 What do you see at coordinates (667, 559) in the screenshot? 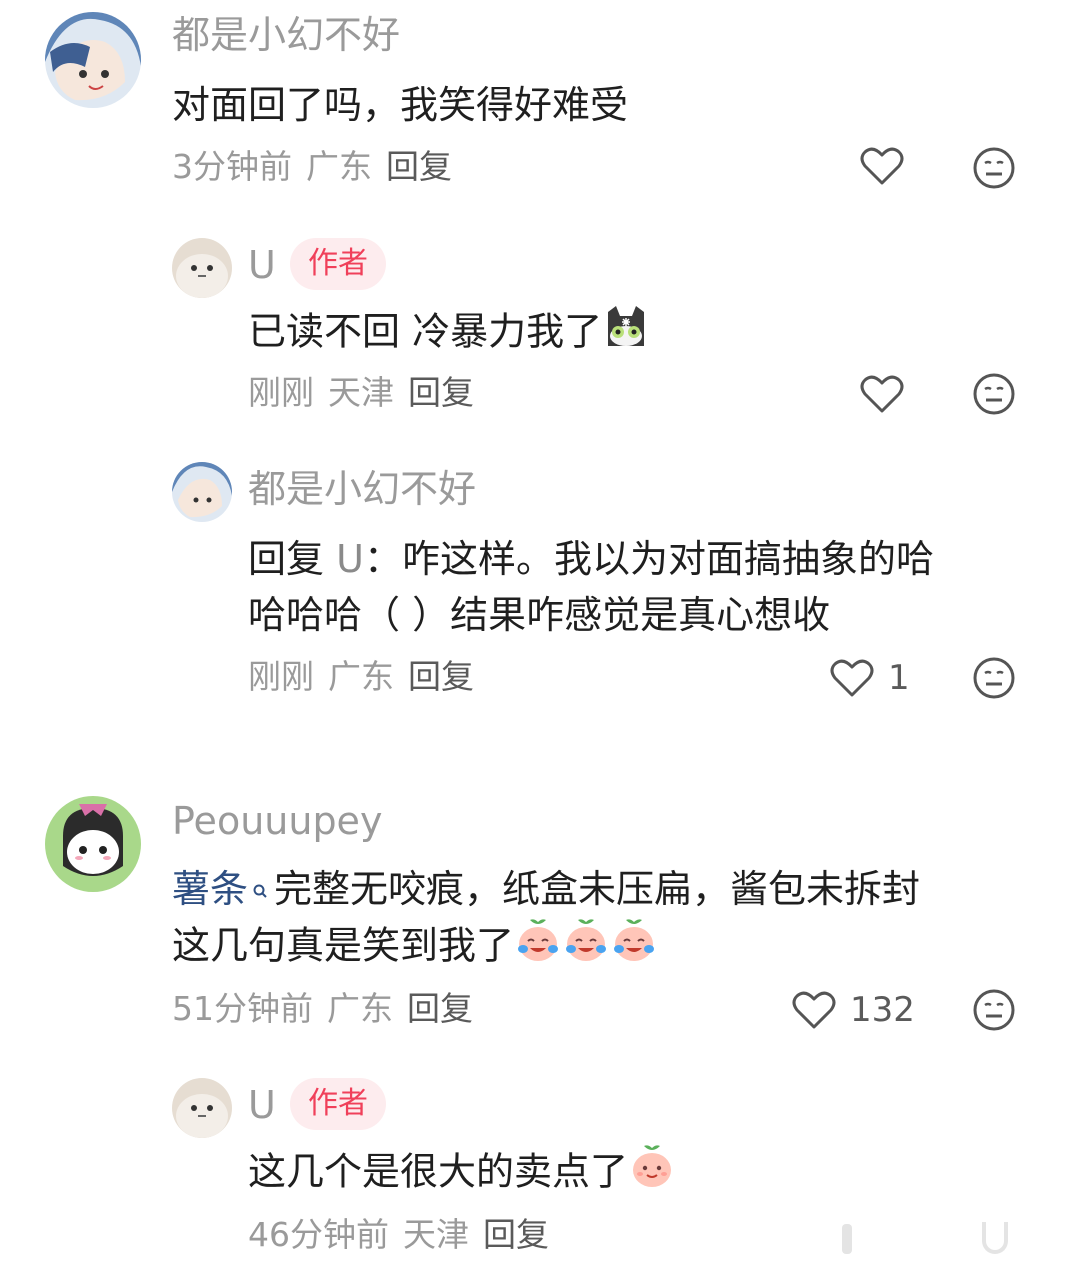
I see `comment-text-line1: 咋这样。我以为对面搞抽象的哈` at bounding box center [667, 559].